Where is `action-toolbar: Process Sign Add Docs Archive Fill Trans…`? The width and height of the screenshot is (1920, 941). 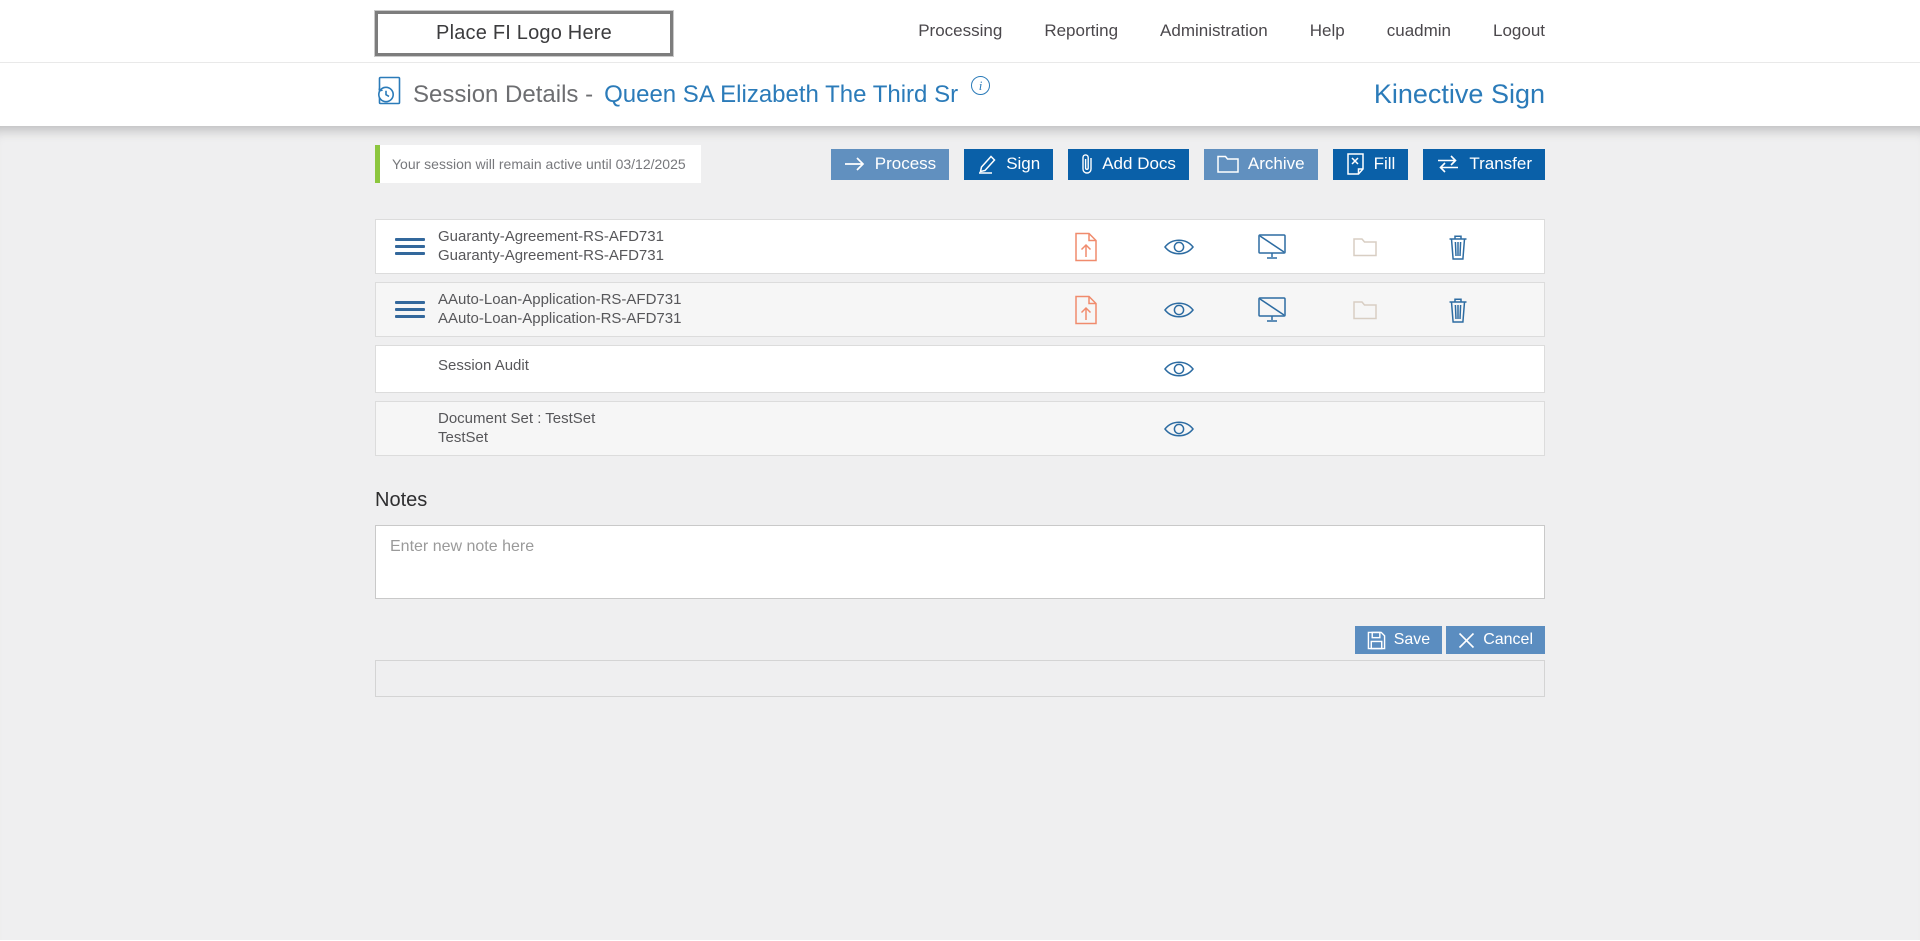 action-toolbar: Process Sign Add Docs Archive Fill Trans… is located at coordinates (1187, 164).